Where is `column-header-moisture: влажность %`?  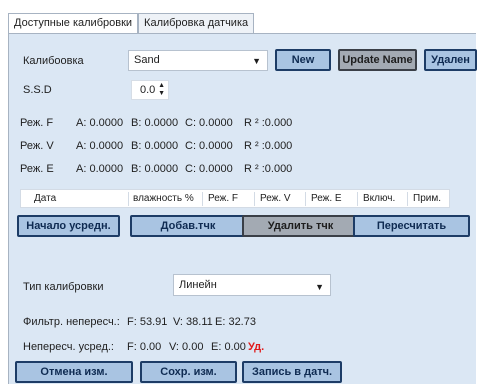 column-header-moisture: влажность % is located at coordinates (163, 198).